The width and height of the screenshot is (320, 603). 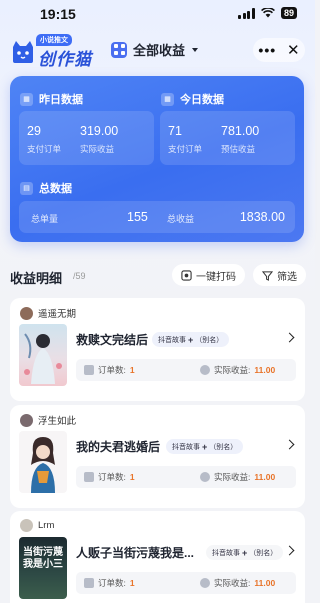 What do you see at coordinates (287, 277) in the screenshot?
I see `filter-label: 筛选` at bounding box center [287, 277].